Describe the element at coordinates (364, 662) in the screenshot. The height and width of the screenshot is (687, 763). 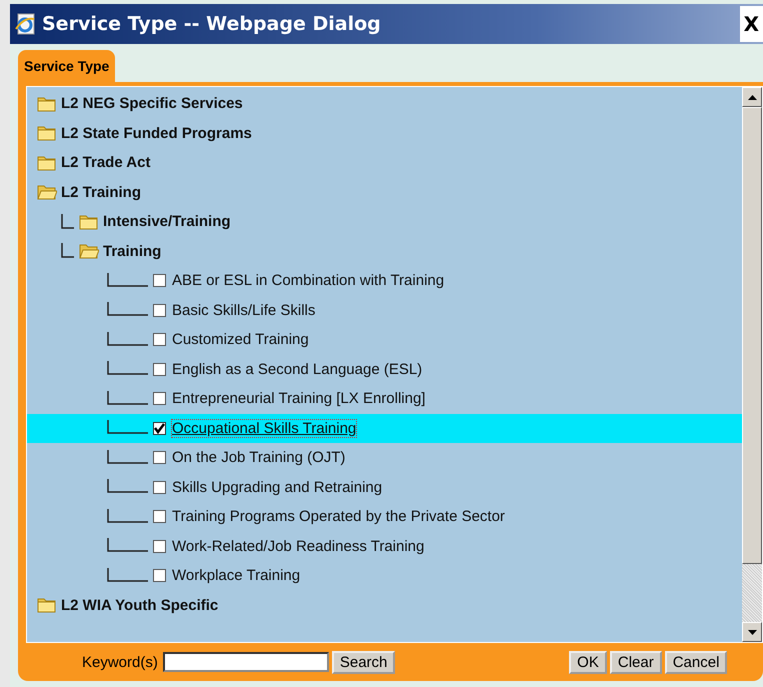
I see `search-button: Search` at that location.